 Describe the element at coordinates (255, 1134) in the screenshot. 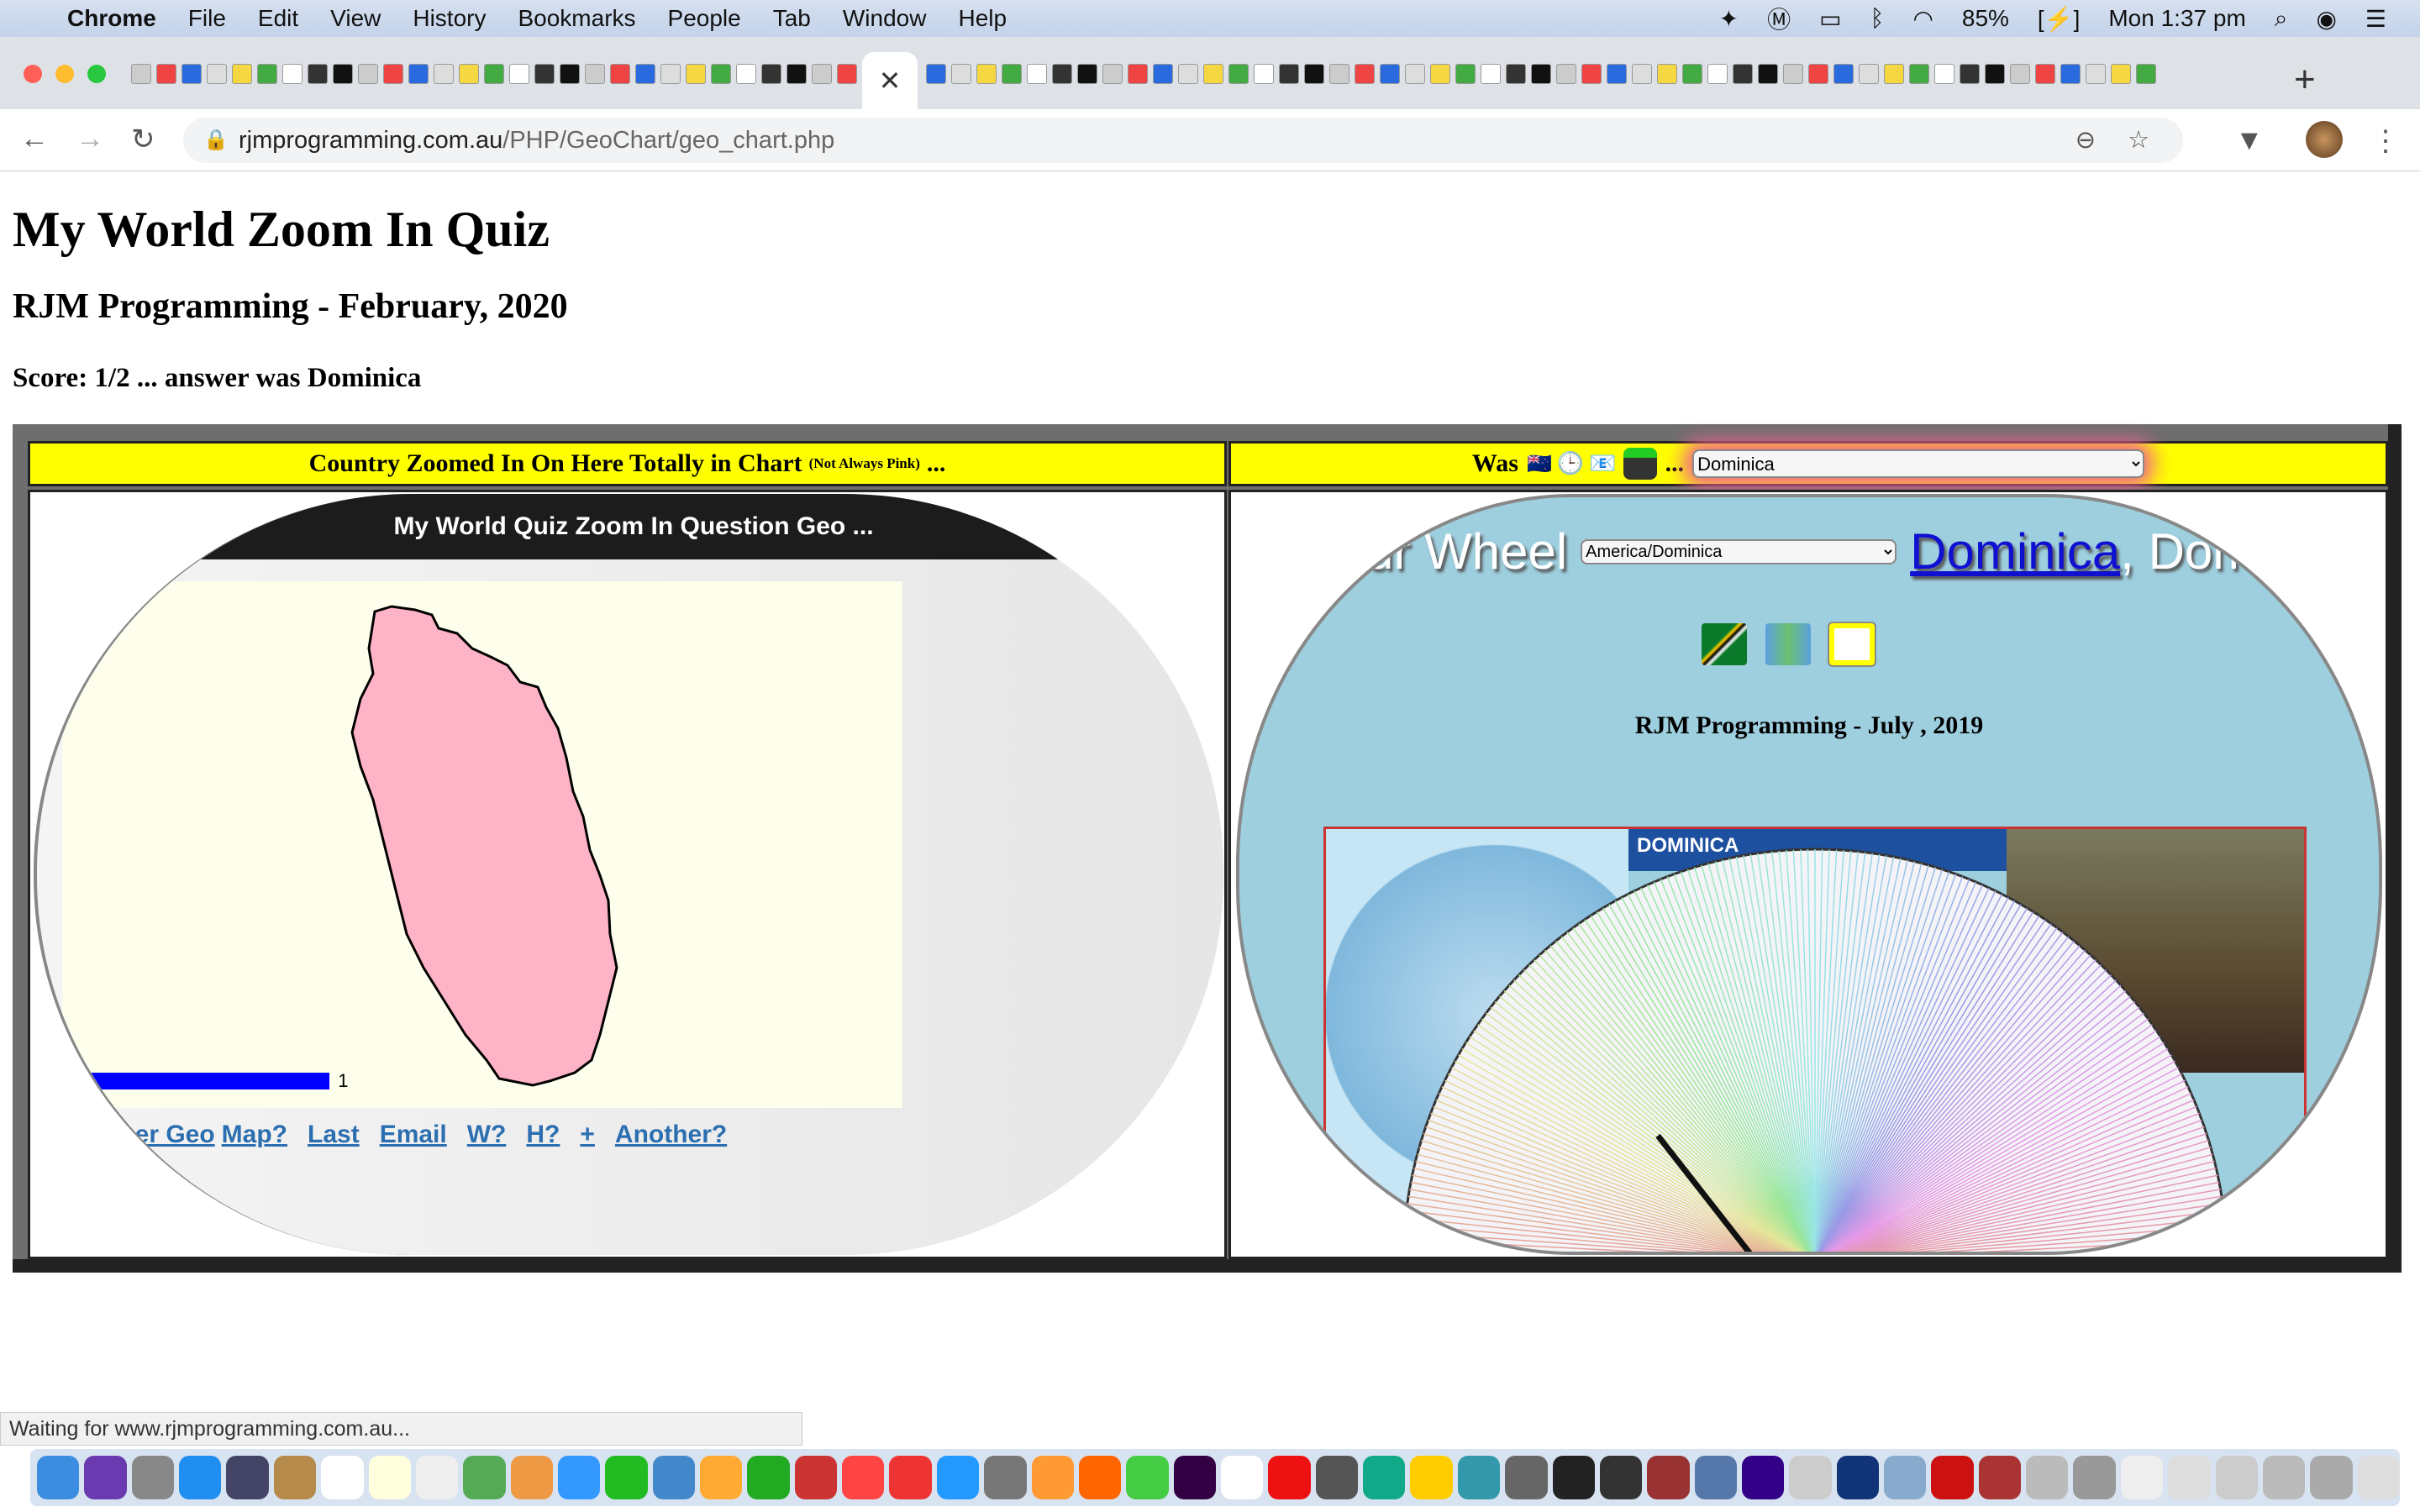

I see `map-link: Map?` at that location.